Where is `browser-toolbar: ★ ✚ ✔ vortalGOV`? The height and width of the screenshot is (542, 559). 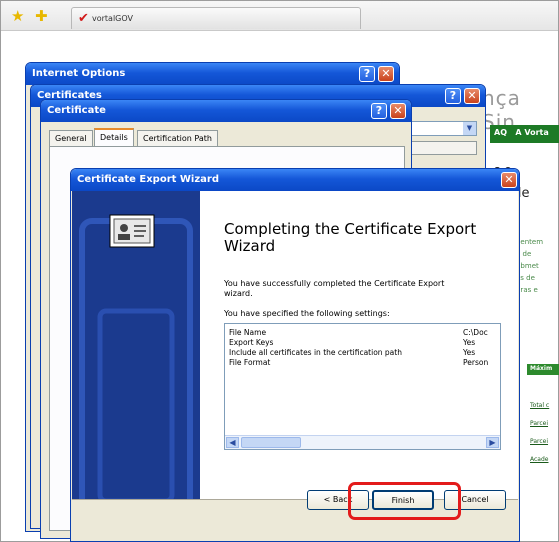
browser-toolbar: ★ ✚ ✔ vortalGOV is located at coordinates (279, 16).